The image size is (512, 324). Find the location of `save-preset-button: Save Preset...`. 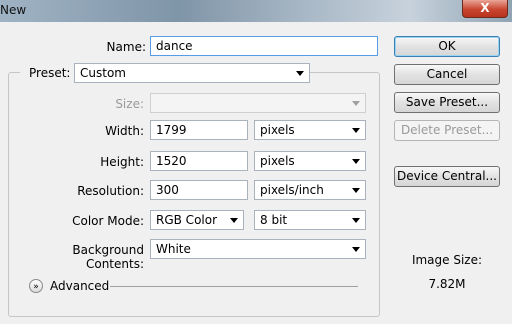

save-preset-button: Save Preset... is located at coordinates (447, 102).